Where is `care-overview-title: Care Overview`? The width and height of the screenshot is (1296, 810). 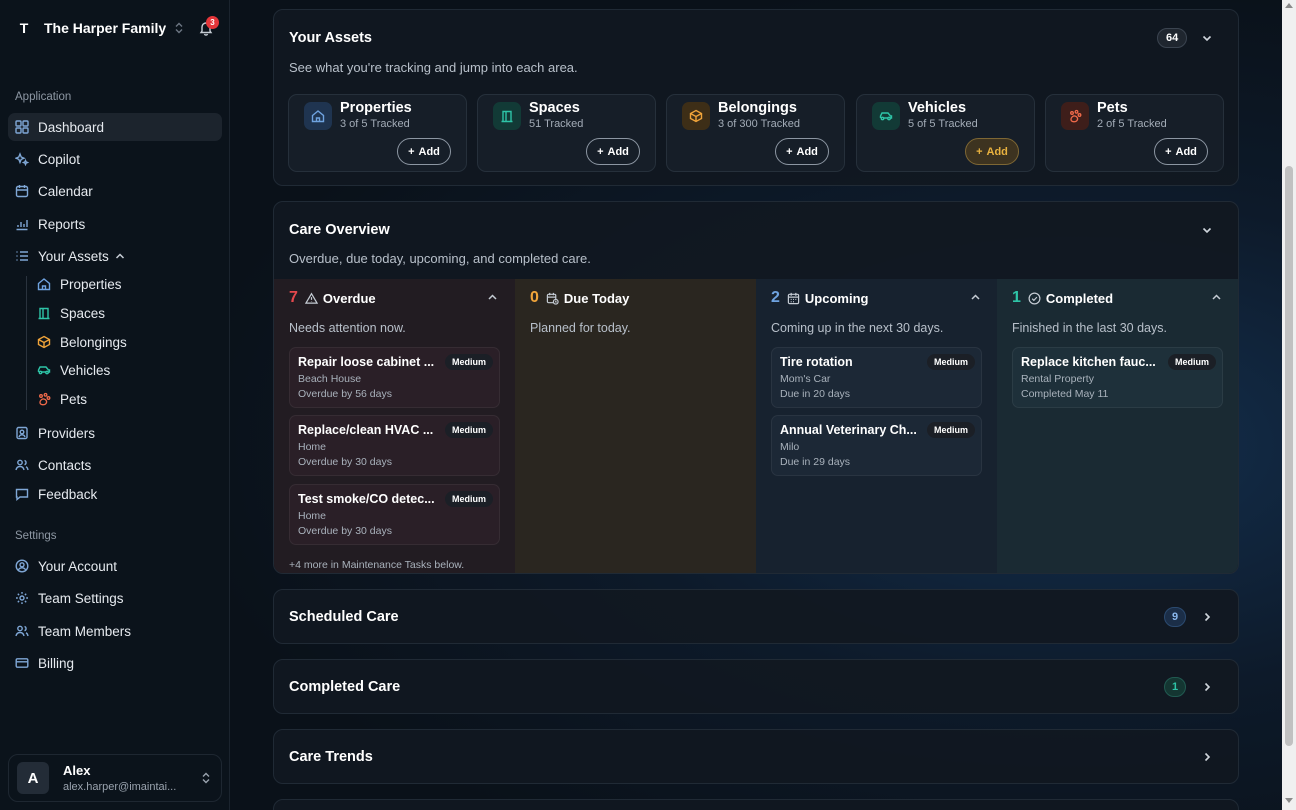 care-overview-title: Care Overview is located at coordinates (339, 230).